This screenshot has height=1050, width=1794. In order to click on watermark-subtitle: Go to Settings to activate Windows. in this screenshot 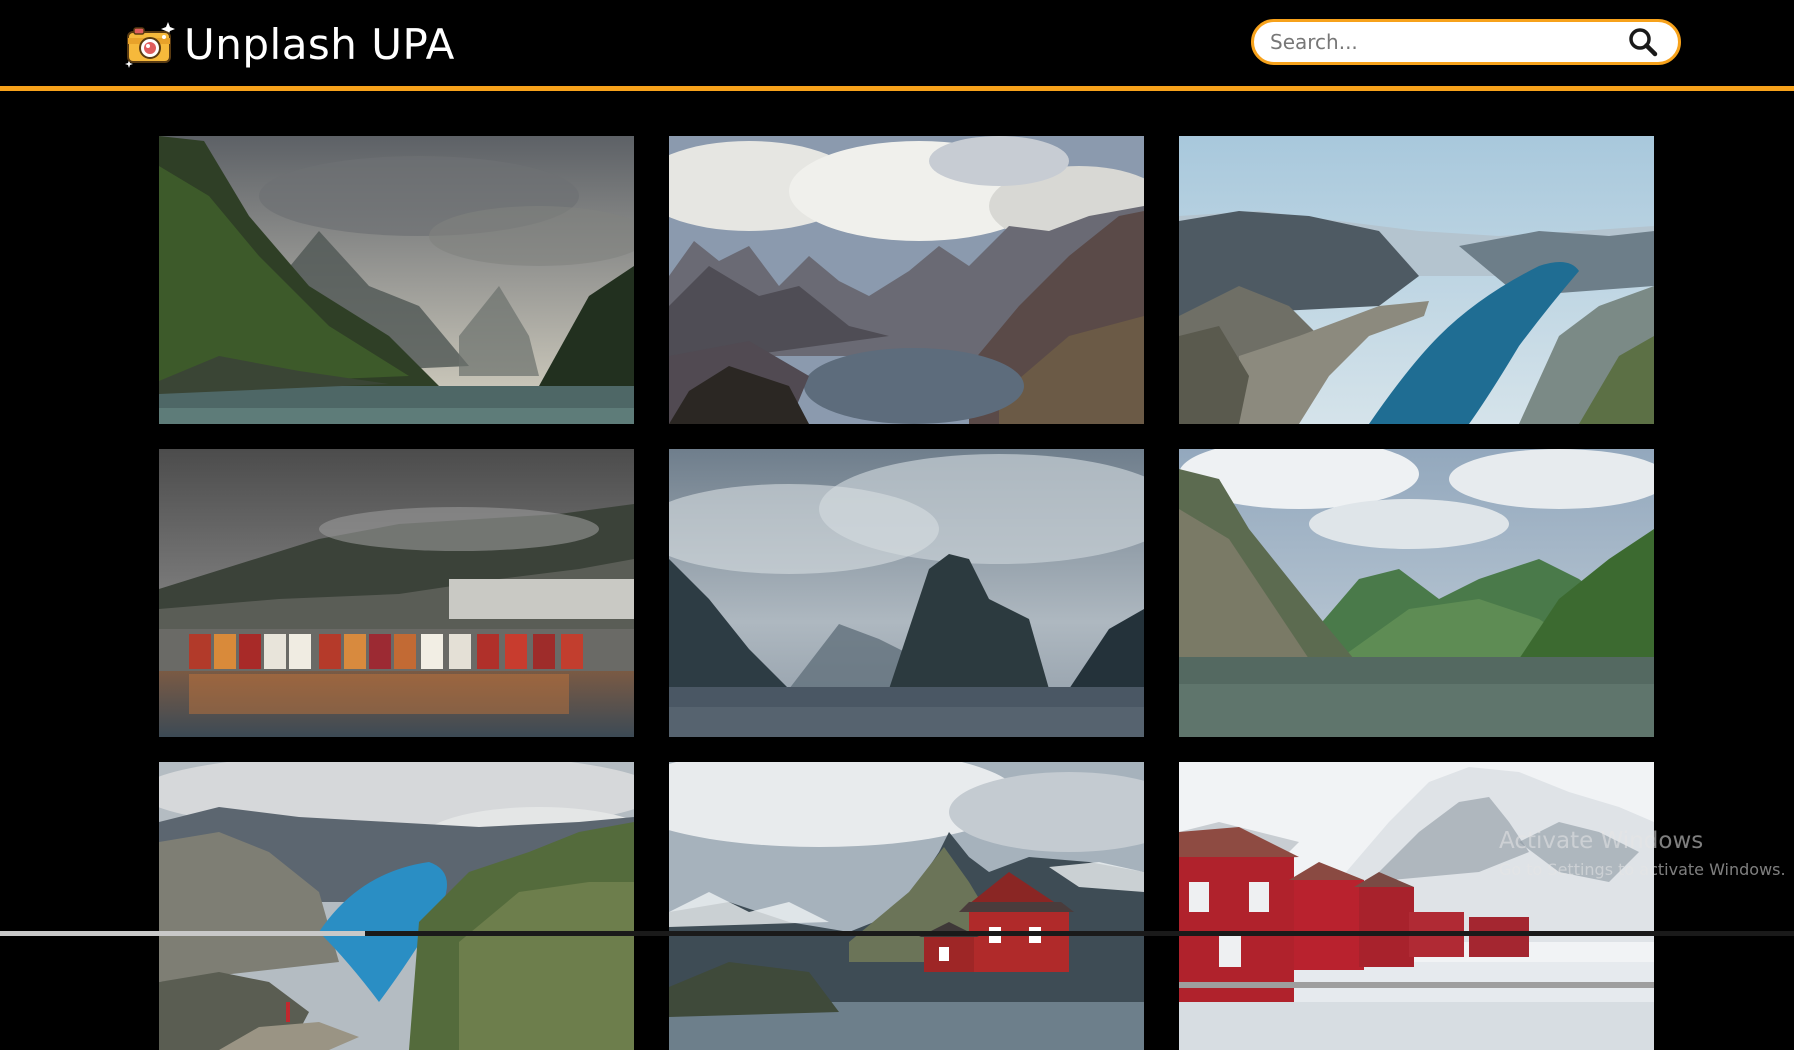, I will do `click(1642, 869)`.